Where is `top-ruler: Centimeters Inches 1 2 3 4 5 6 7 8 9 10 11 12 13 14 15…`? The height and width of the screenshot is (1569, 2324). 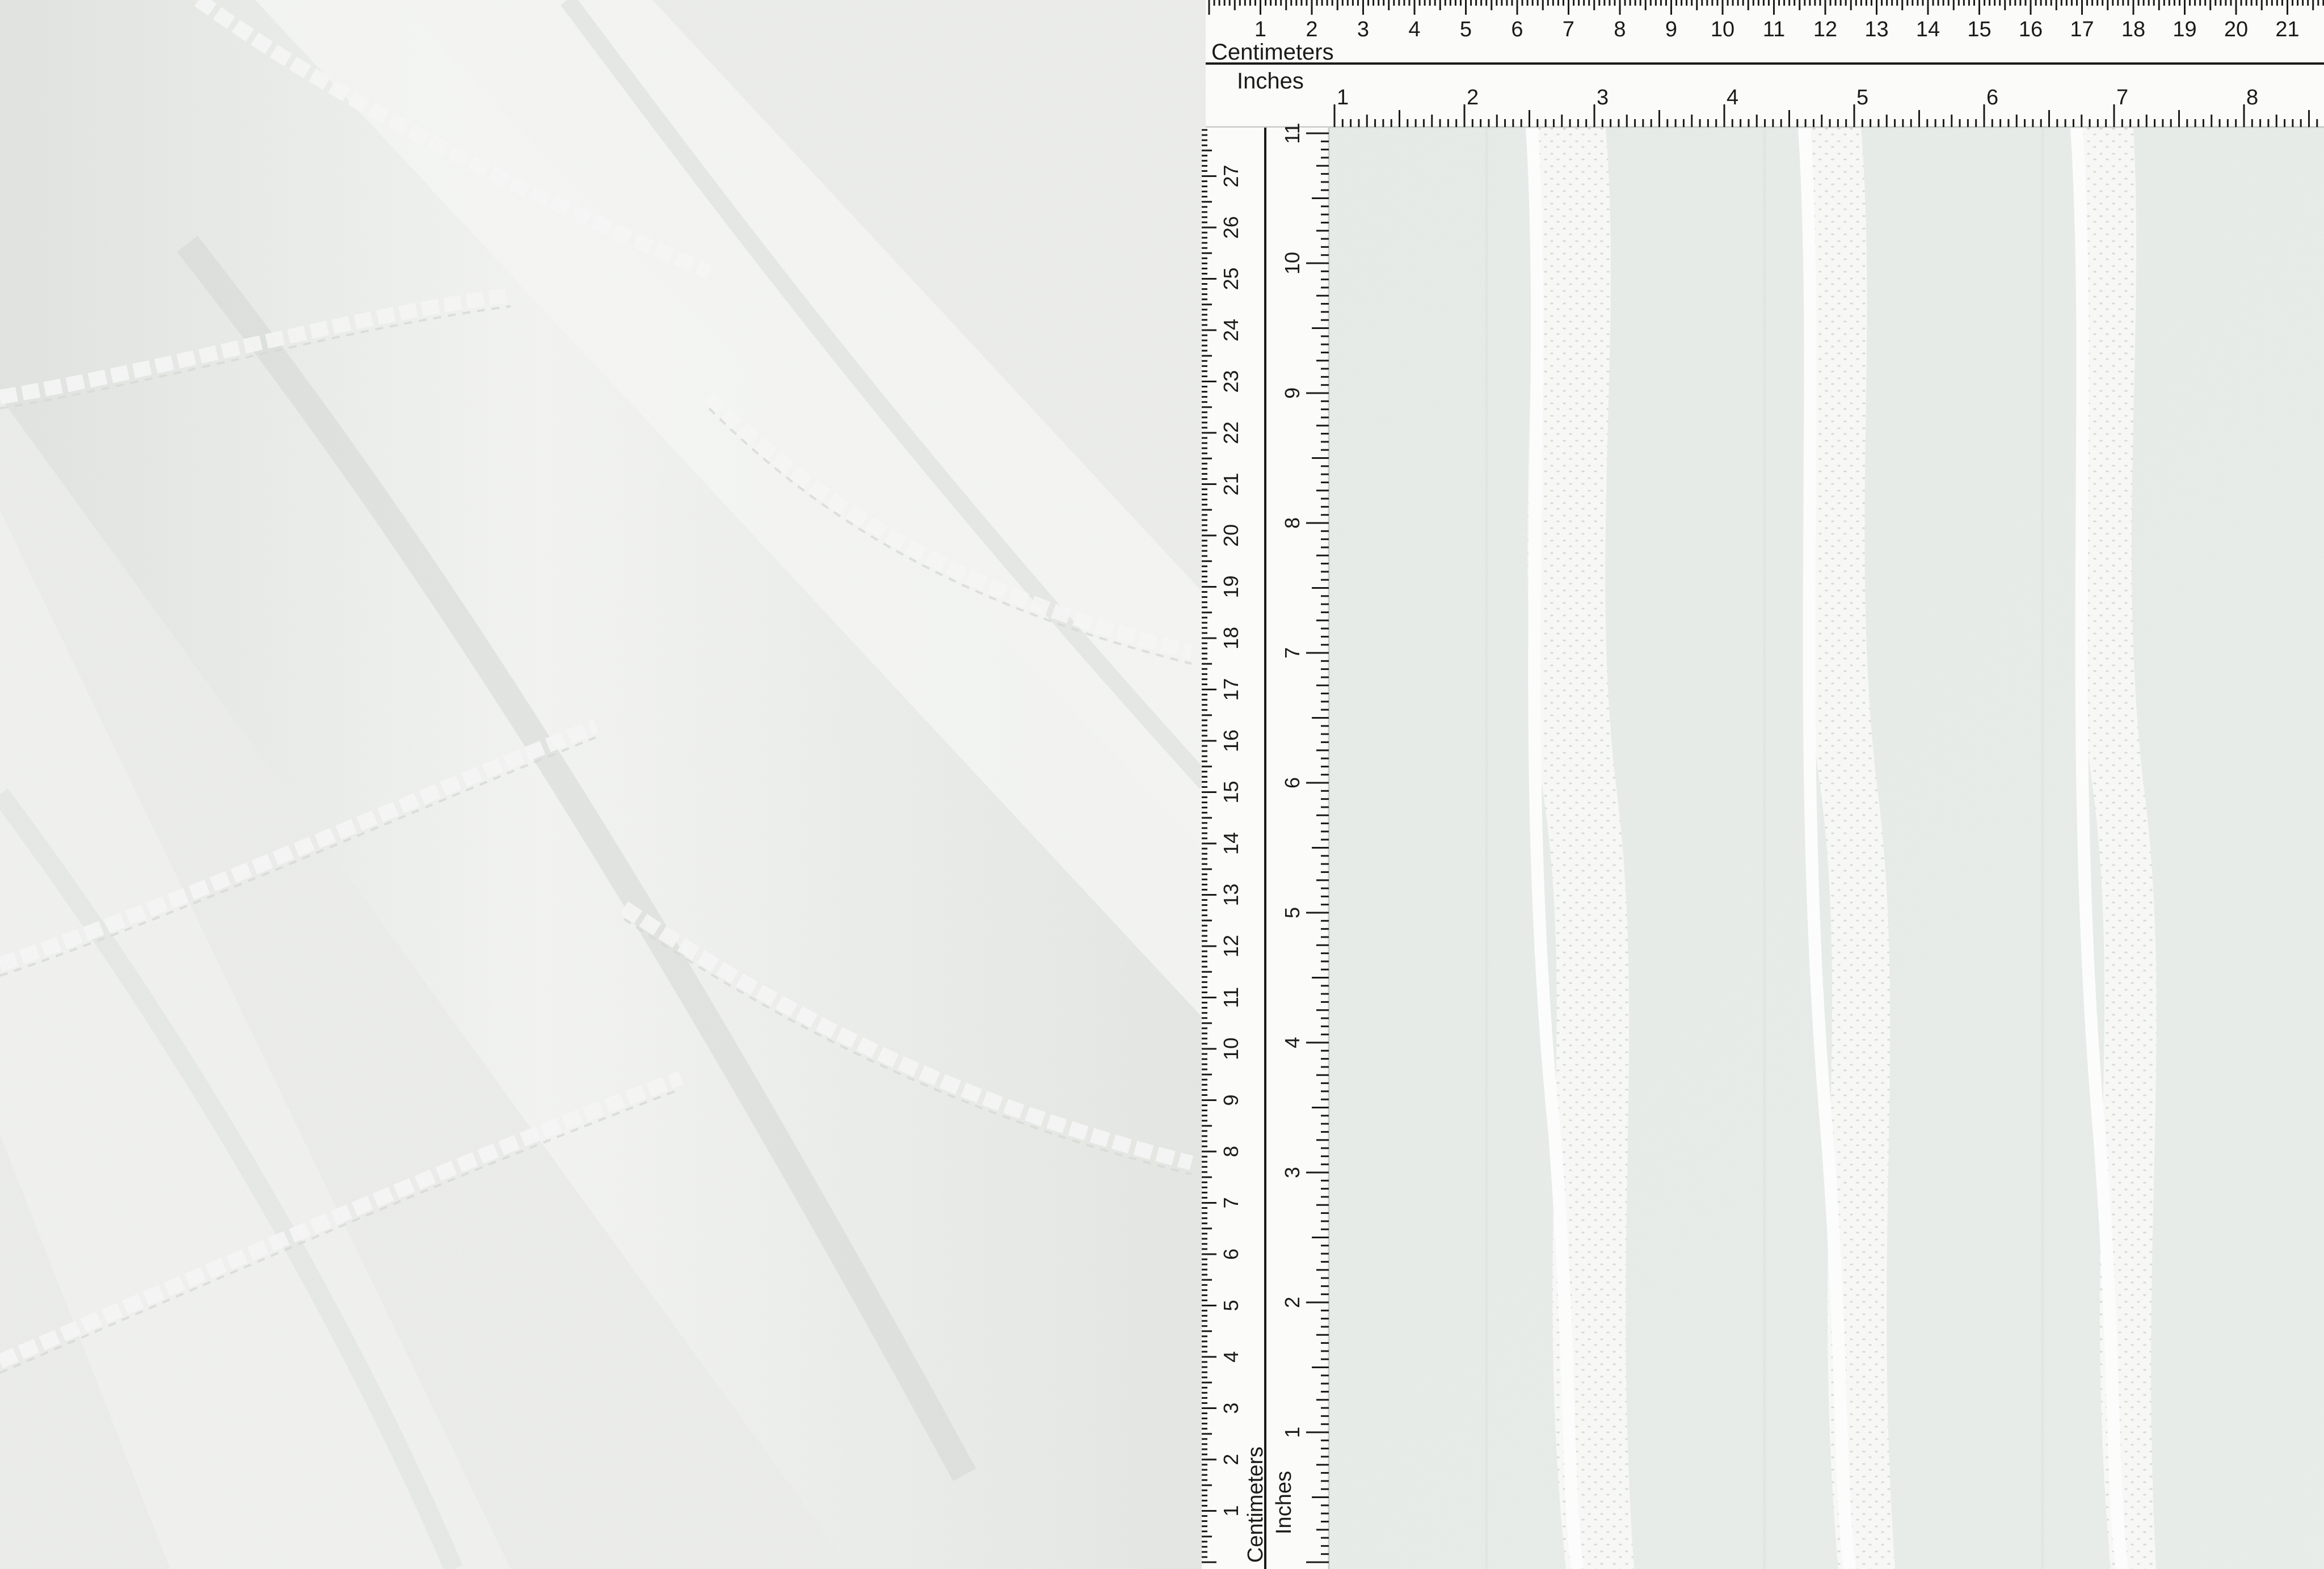
top-ruler: Centimeters Inches 1 2 3 4 5 6 7 8 9 10 11 12 13 14 15… is located at coordinates (1765, 64).